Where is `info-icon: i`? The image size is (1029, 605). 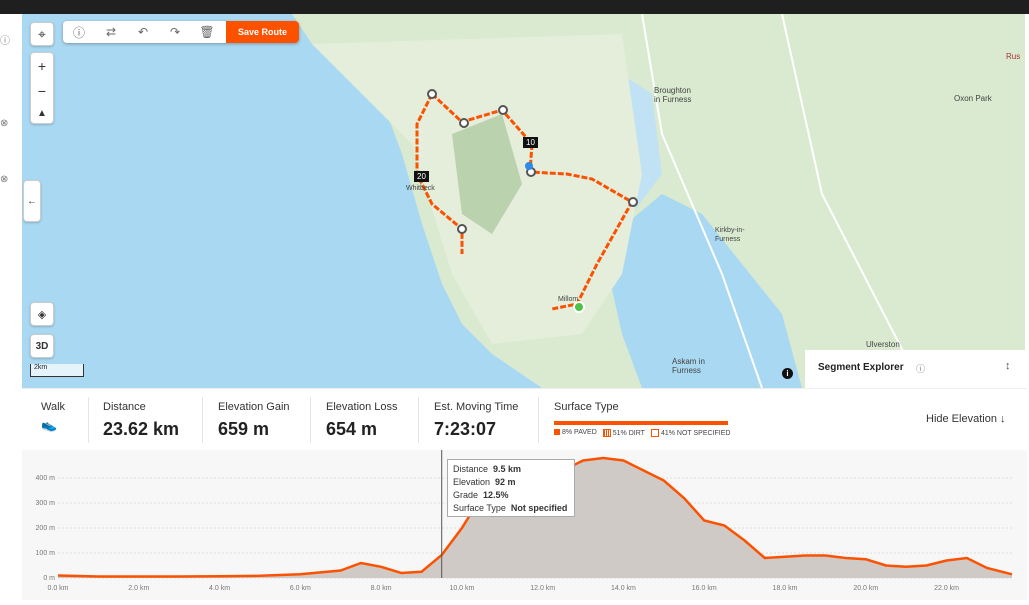
info-icon: i is located at coordinates (787, 373).